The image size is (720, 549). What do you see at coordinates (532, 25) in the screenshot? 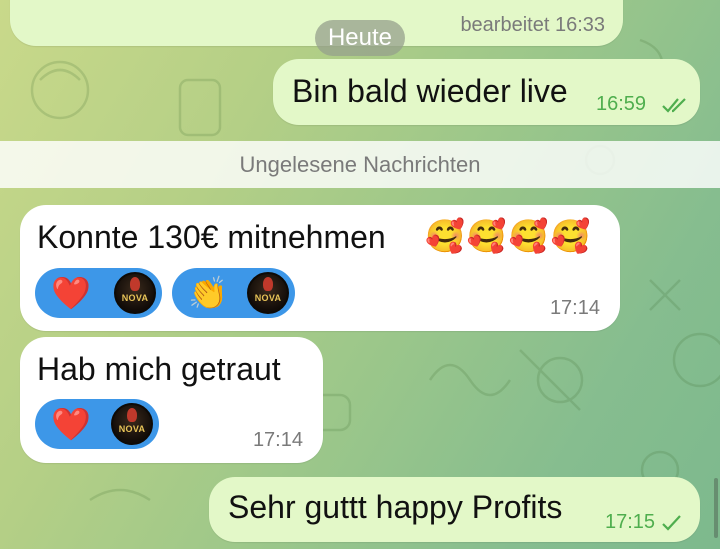
I see `edited-timestamp: bearbeitet 16:33` at bounding box center [532, 25].